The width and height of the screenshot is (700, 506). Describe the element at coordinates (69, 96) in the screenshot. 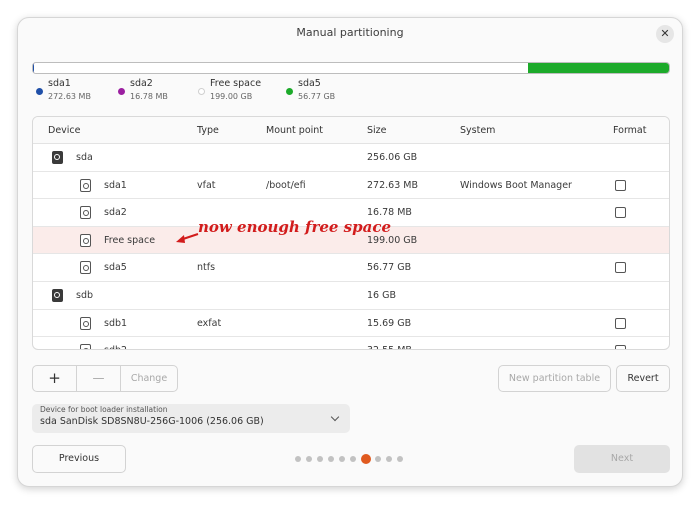

I see `legend-size: 272.63 MB` at that location.